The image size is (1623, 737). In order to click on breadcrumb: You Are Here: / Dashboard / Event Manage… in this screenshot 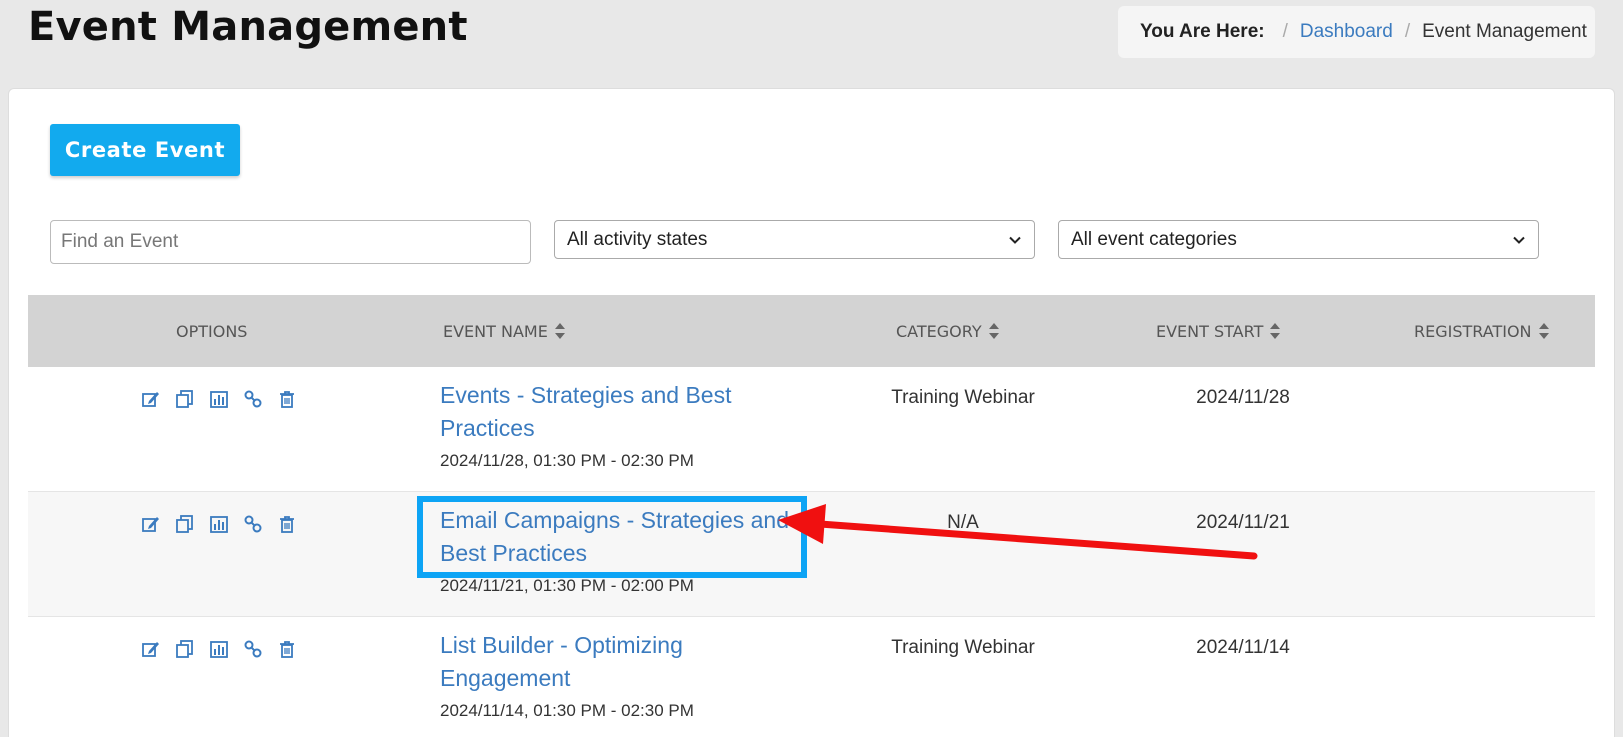, I will do `click(1356, 32)`.